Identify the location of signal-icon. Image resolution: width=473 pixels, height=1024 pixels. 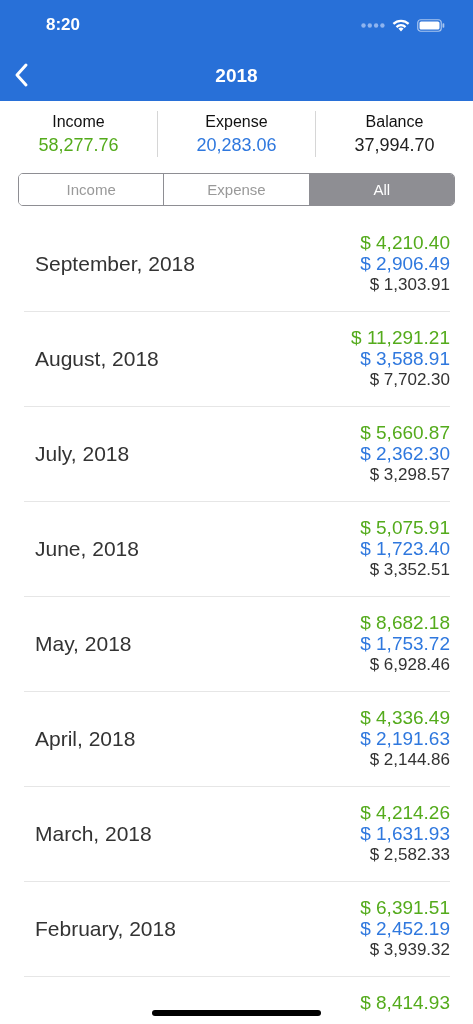
(373, 25).